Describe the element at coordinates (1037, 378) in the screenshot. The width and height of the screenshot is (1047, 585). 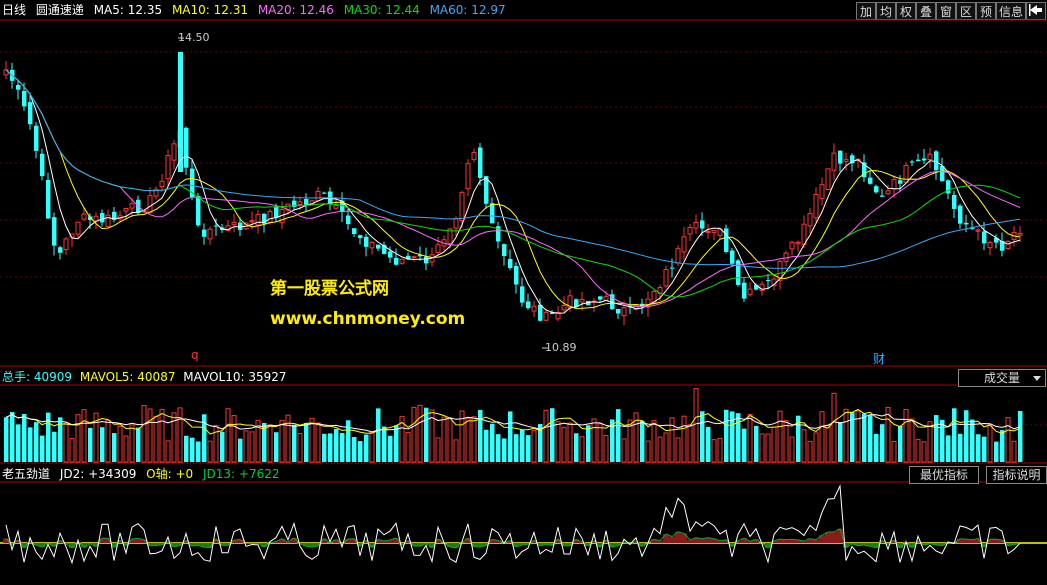
I see `dropdown-triangle-icon` at that location.